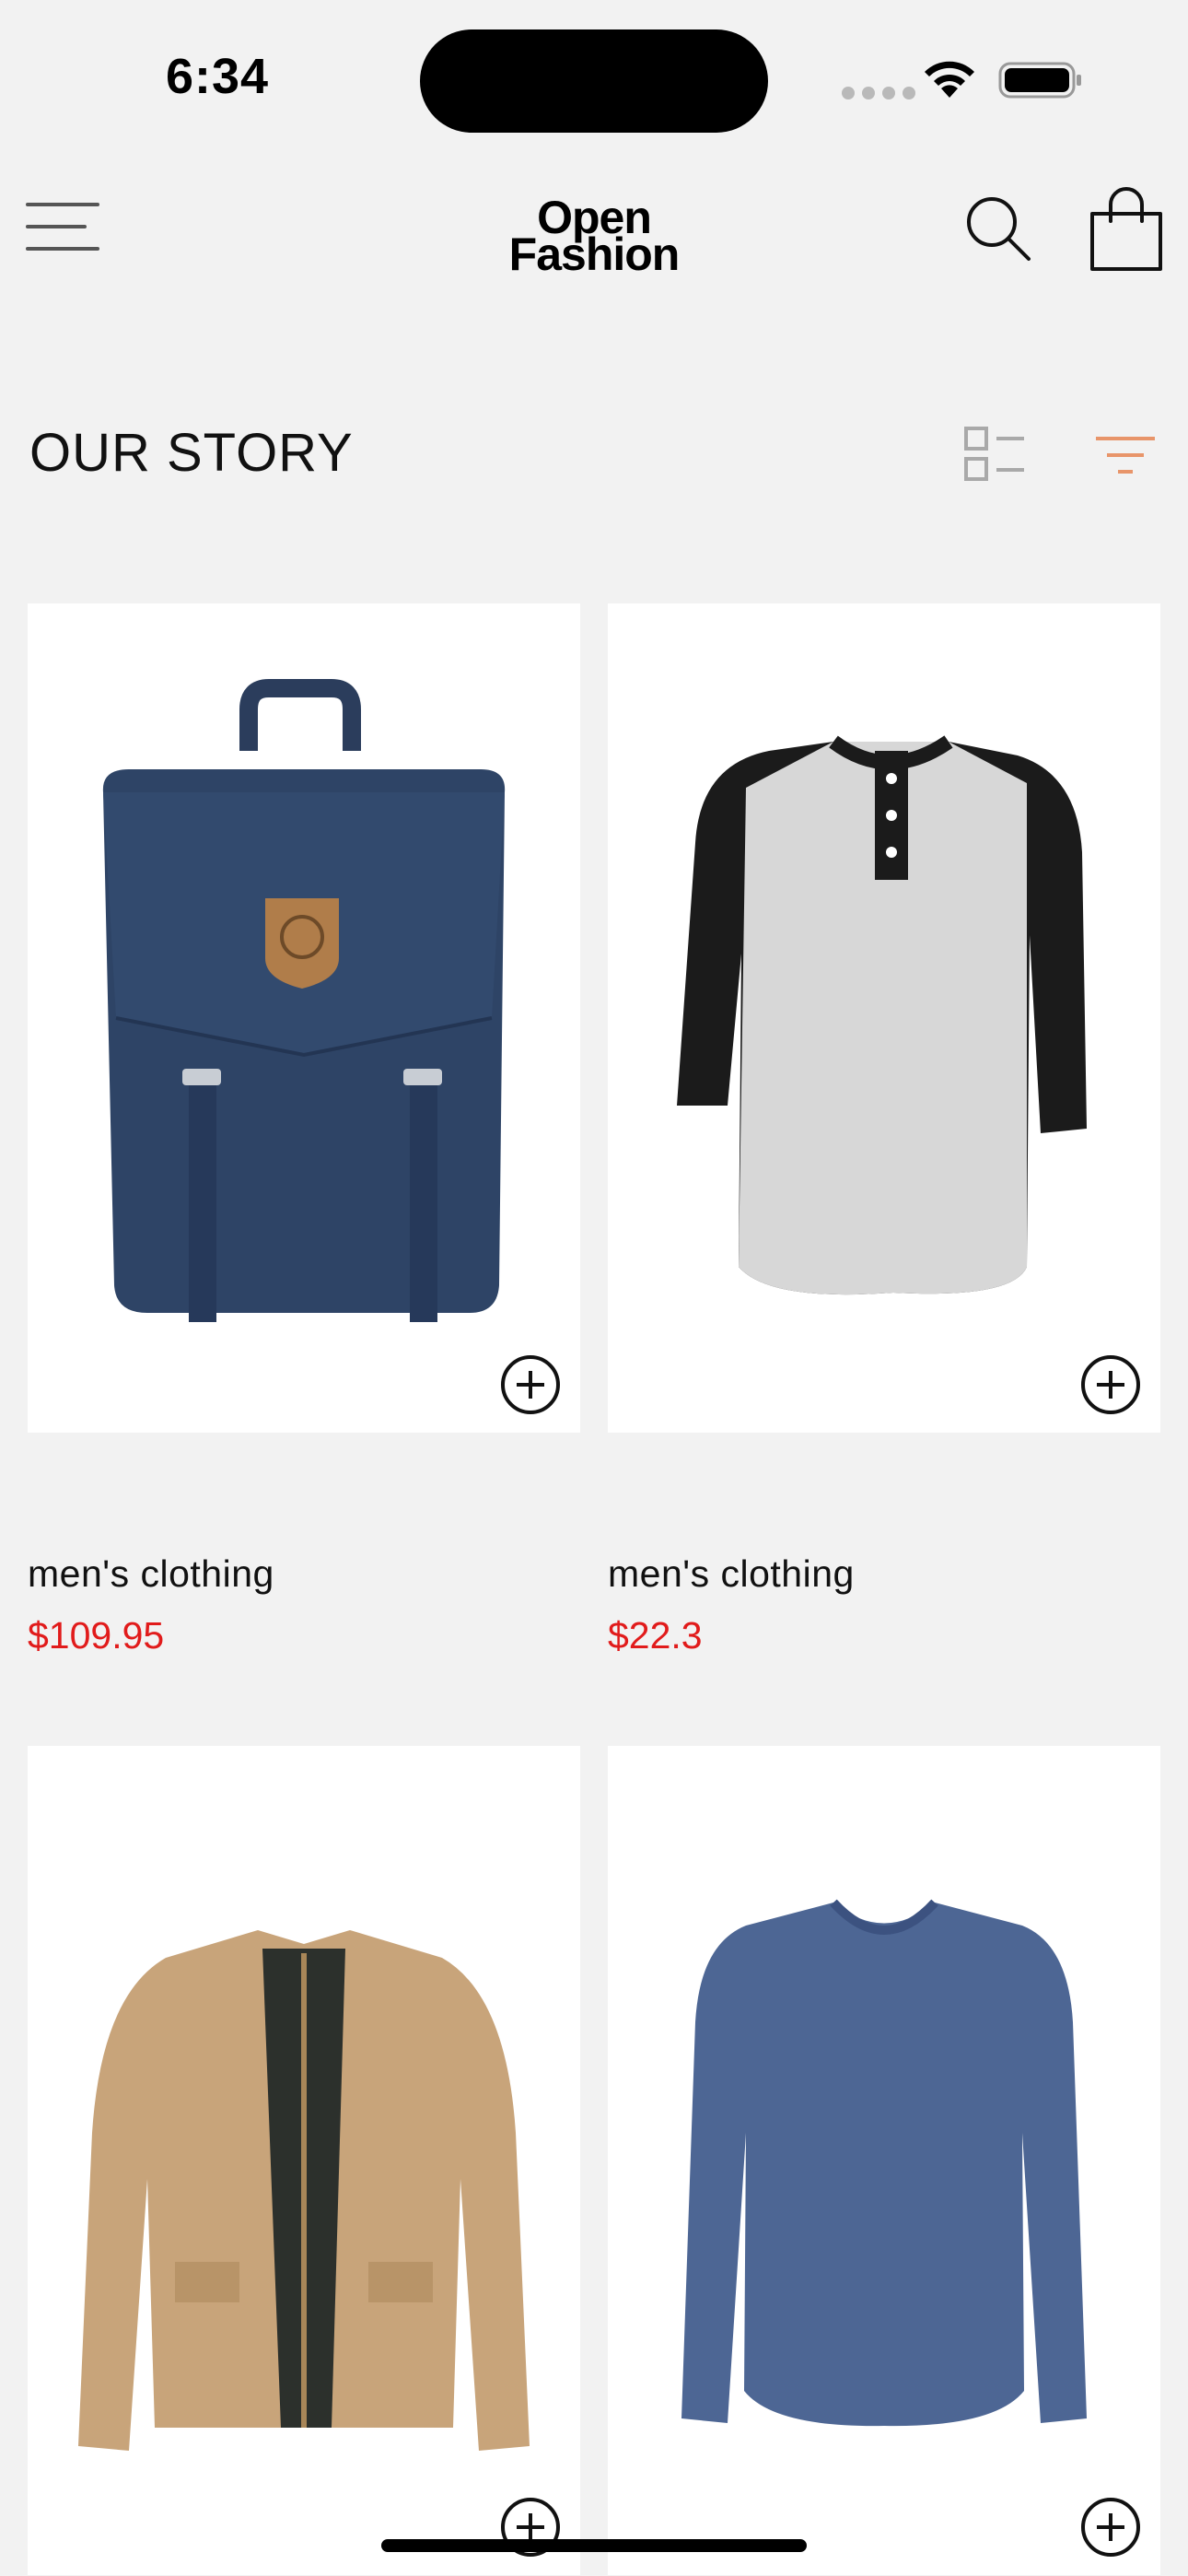  What do you see at coordinates (304, 1000) in the screenshot?
I see `backpack-image` at bounding box center [304, 1000].